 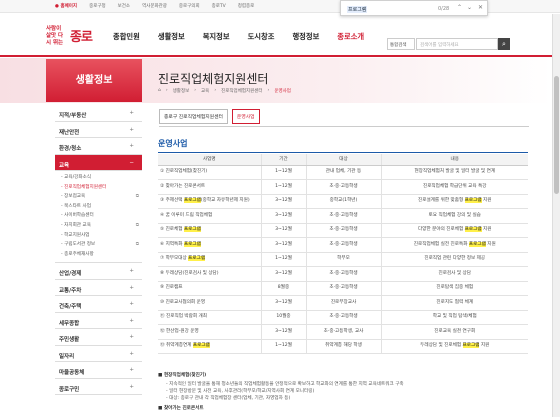 I want to click on sidebar-item: 교육 −, so click(x=98, y=162).